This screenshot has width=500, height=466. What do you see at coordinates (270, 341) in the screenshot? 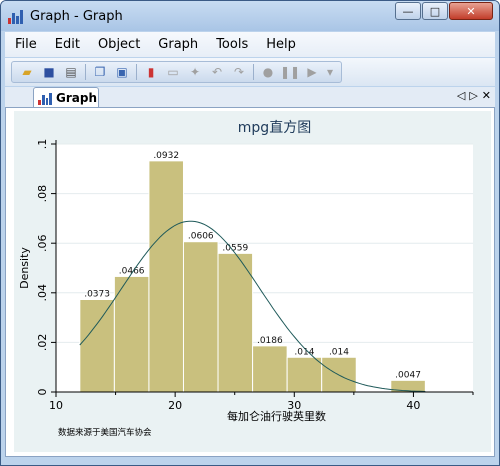
I see `bar-value-label: .0186` at bounding box center [270, 341].